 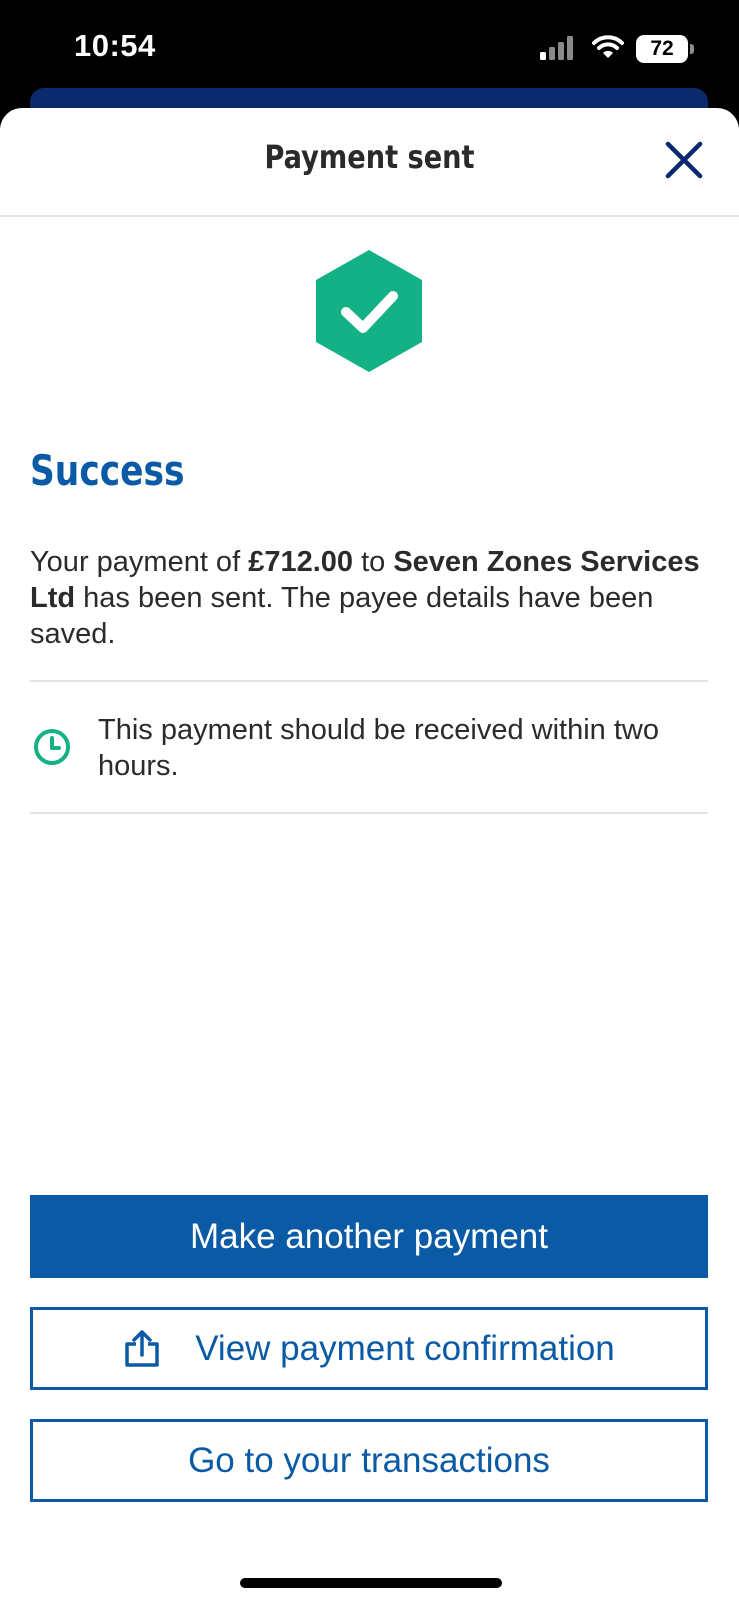 I want to click on close-icon, so click(x=684, y=160).